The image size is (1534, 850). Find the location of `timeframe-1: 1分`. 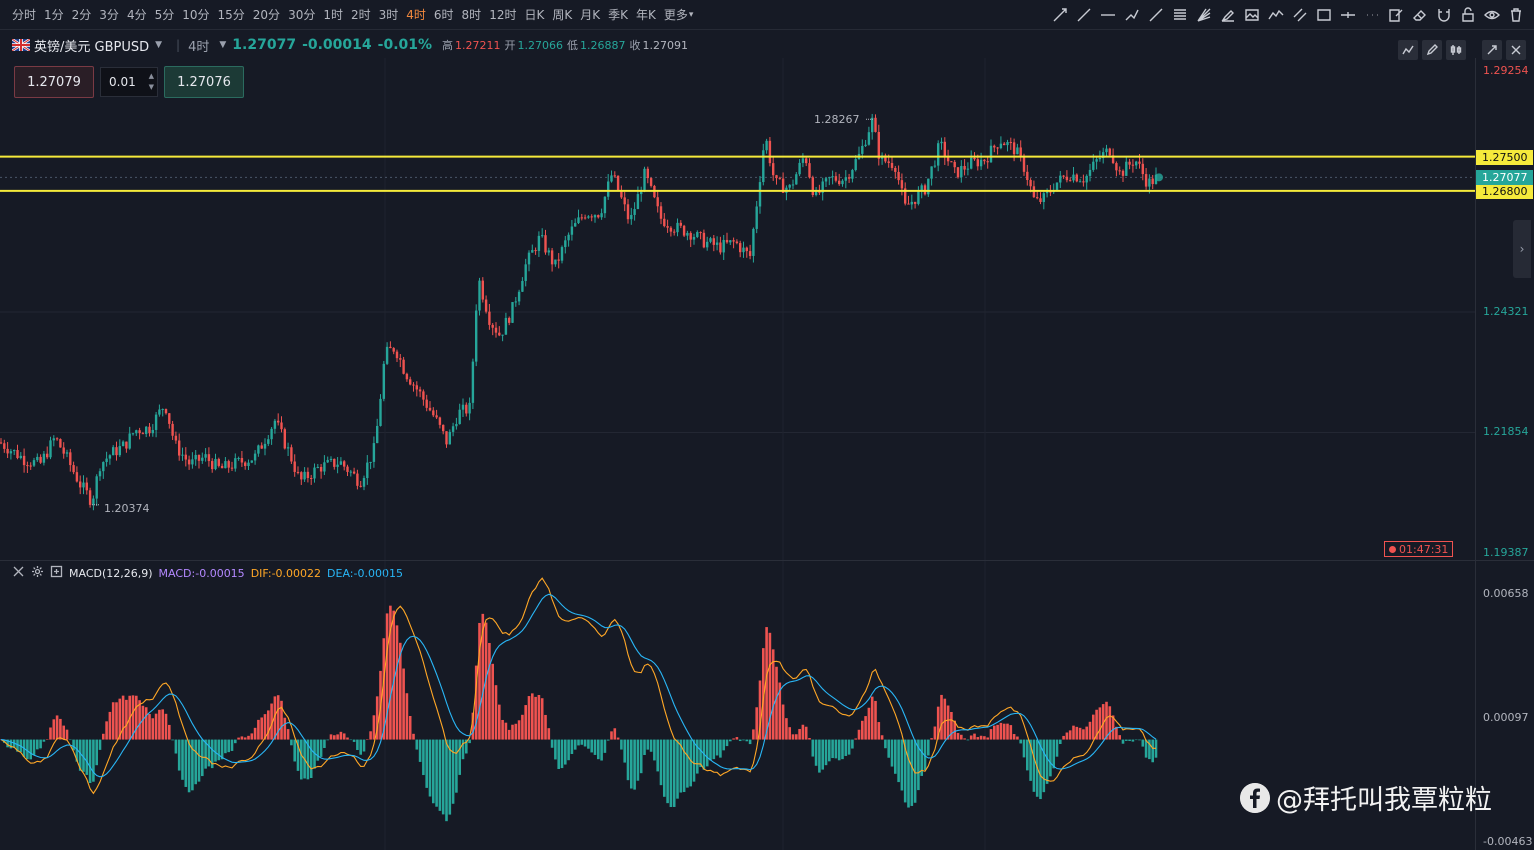

timeframe-1: 1分 is located at coordinates (54, 15).